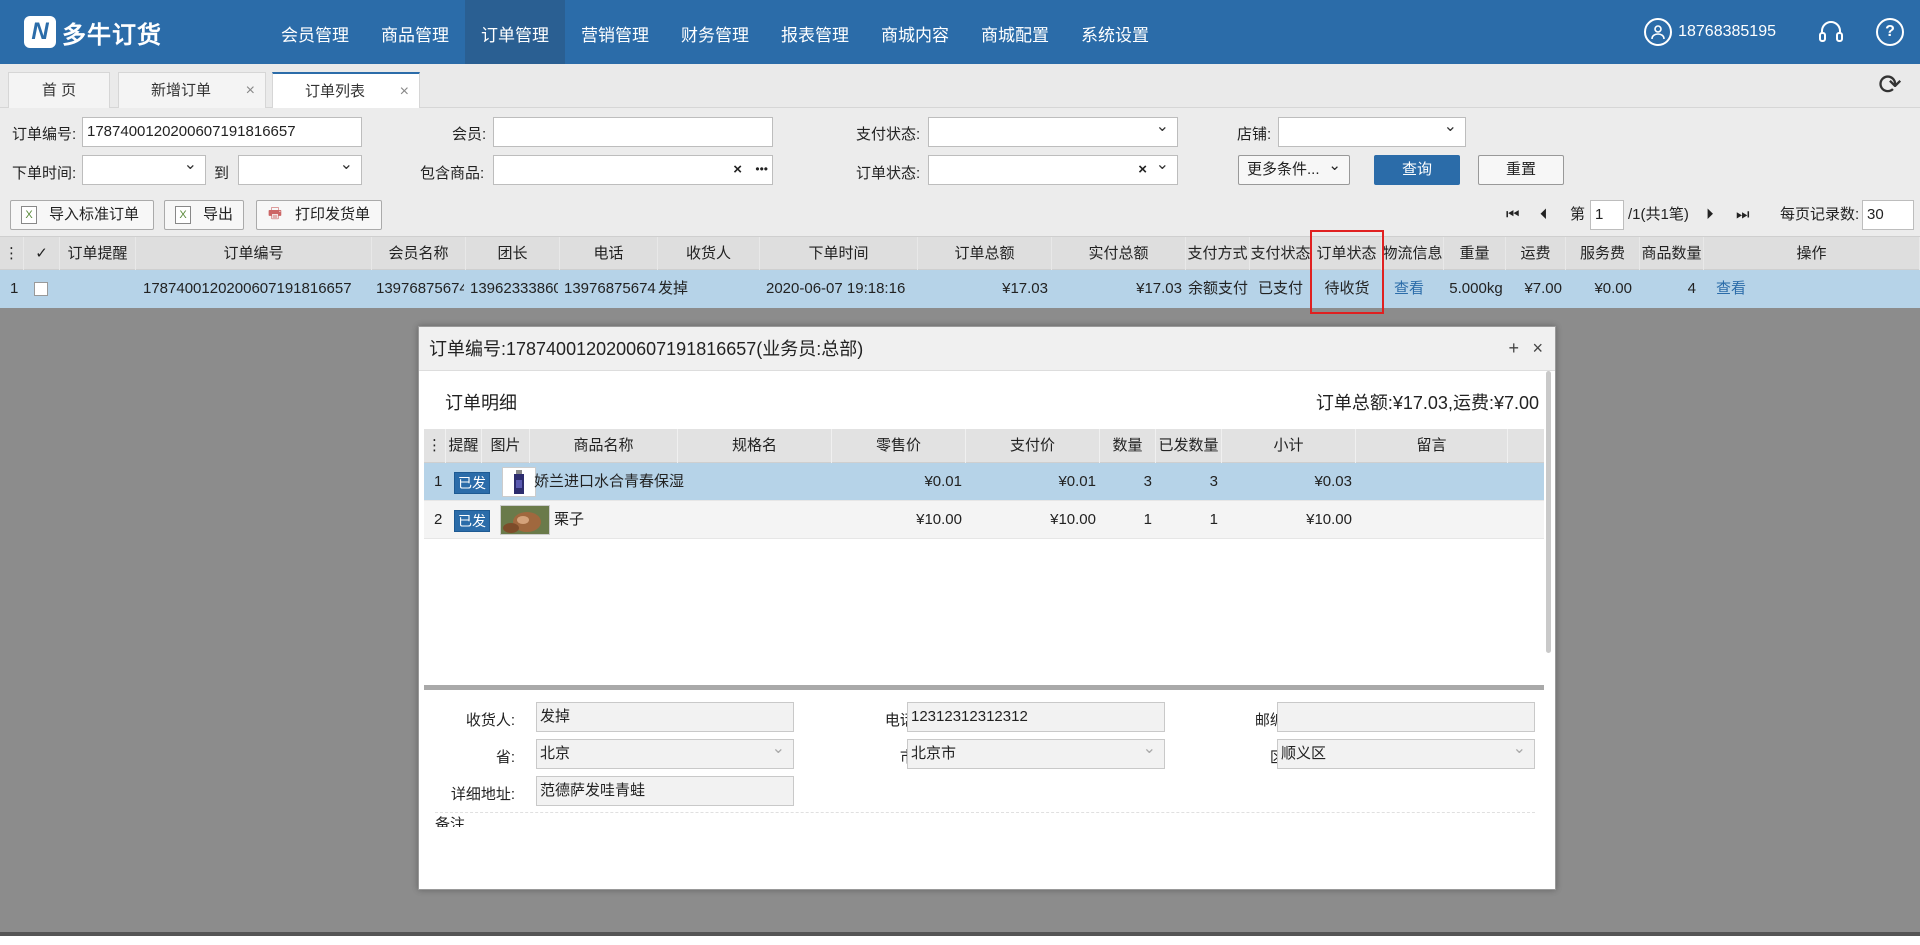  Describe the element at coordinates (1888, 215) in the screenshot. I see `per-page-stepper: 30` at that location.